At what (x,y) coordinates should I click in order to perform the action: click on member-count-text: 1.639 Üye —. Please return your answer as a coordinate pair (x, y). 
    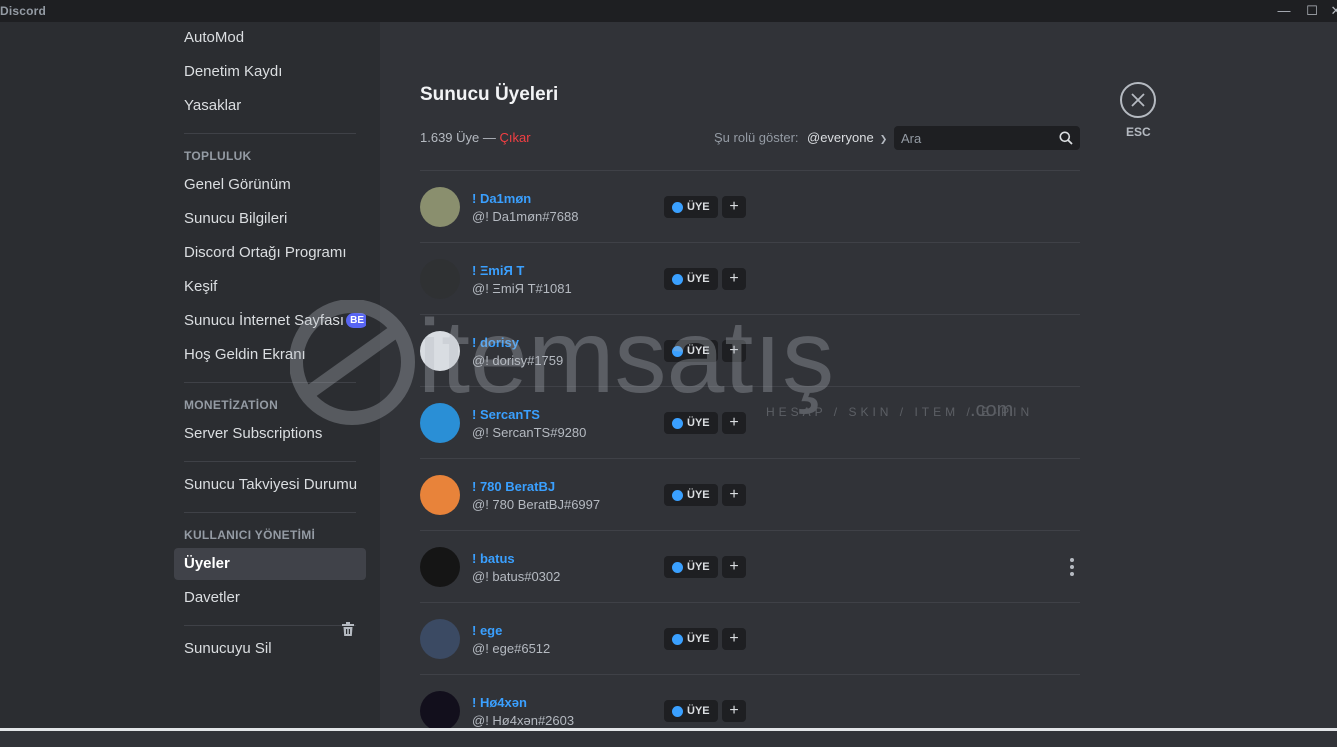
    Looking at the image, I should click on (460, 137).